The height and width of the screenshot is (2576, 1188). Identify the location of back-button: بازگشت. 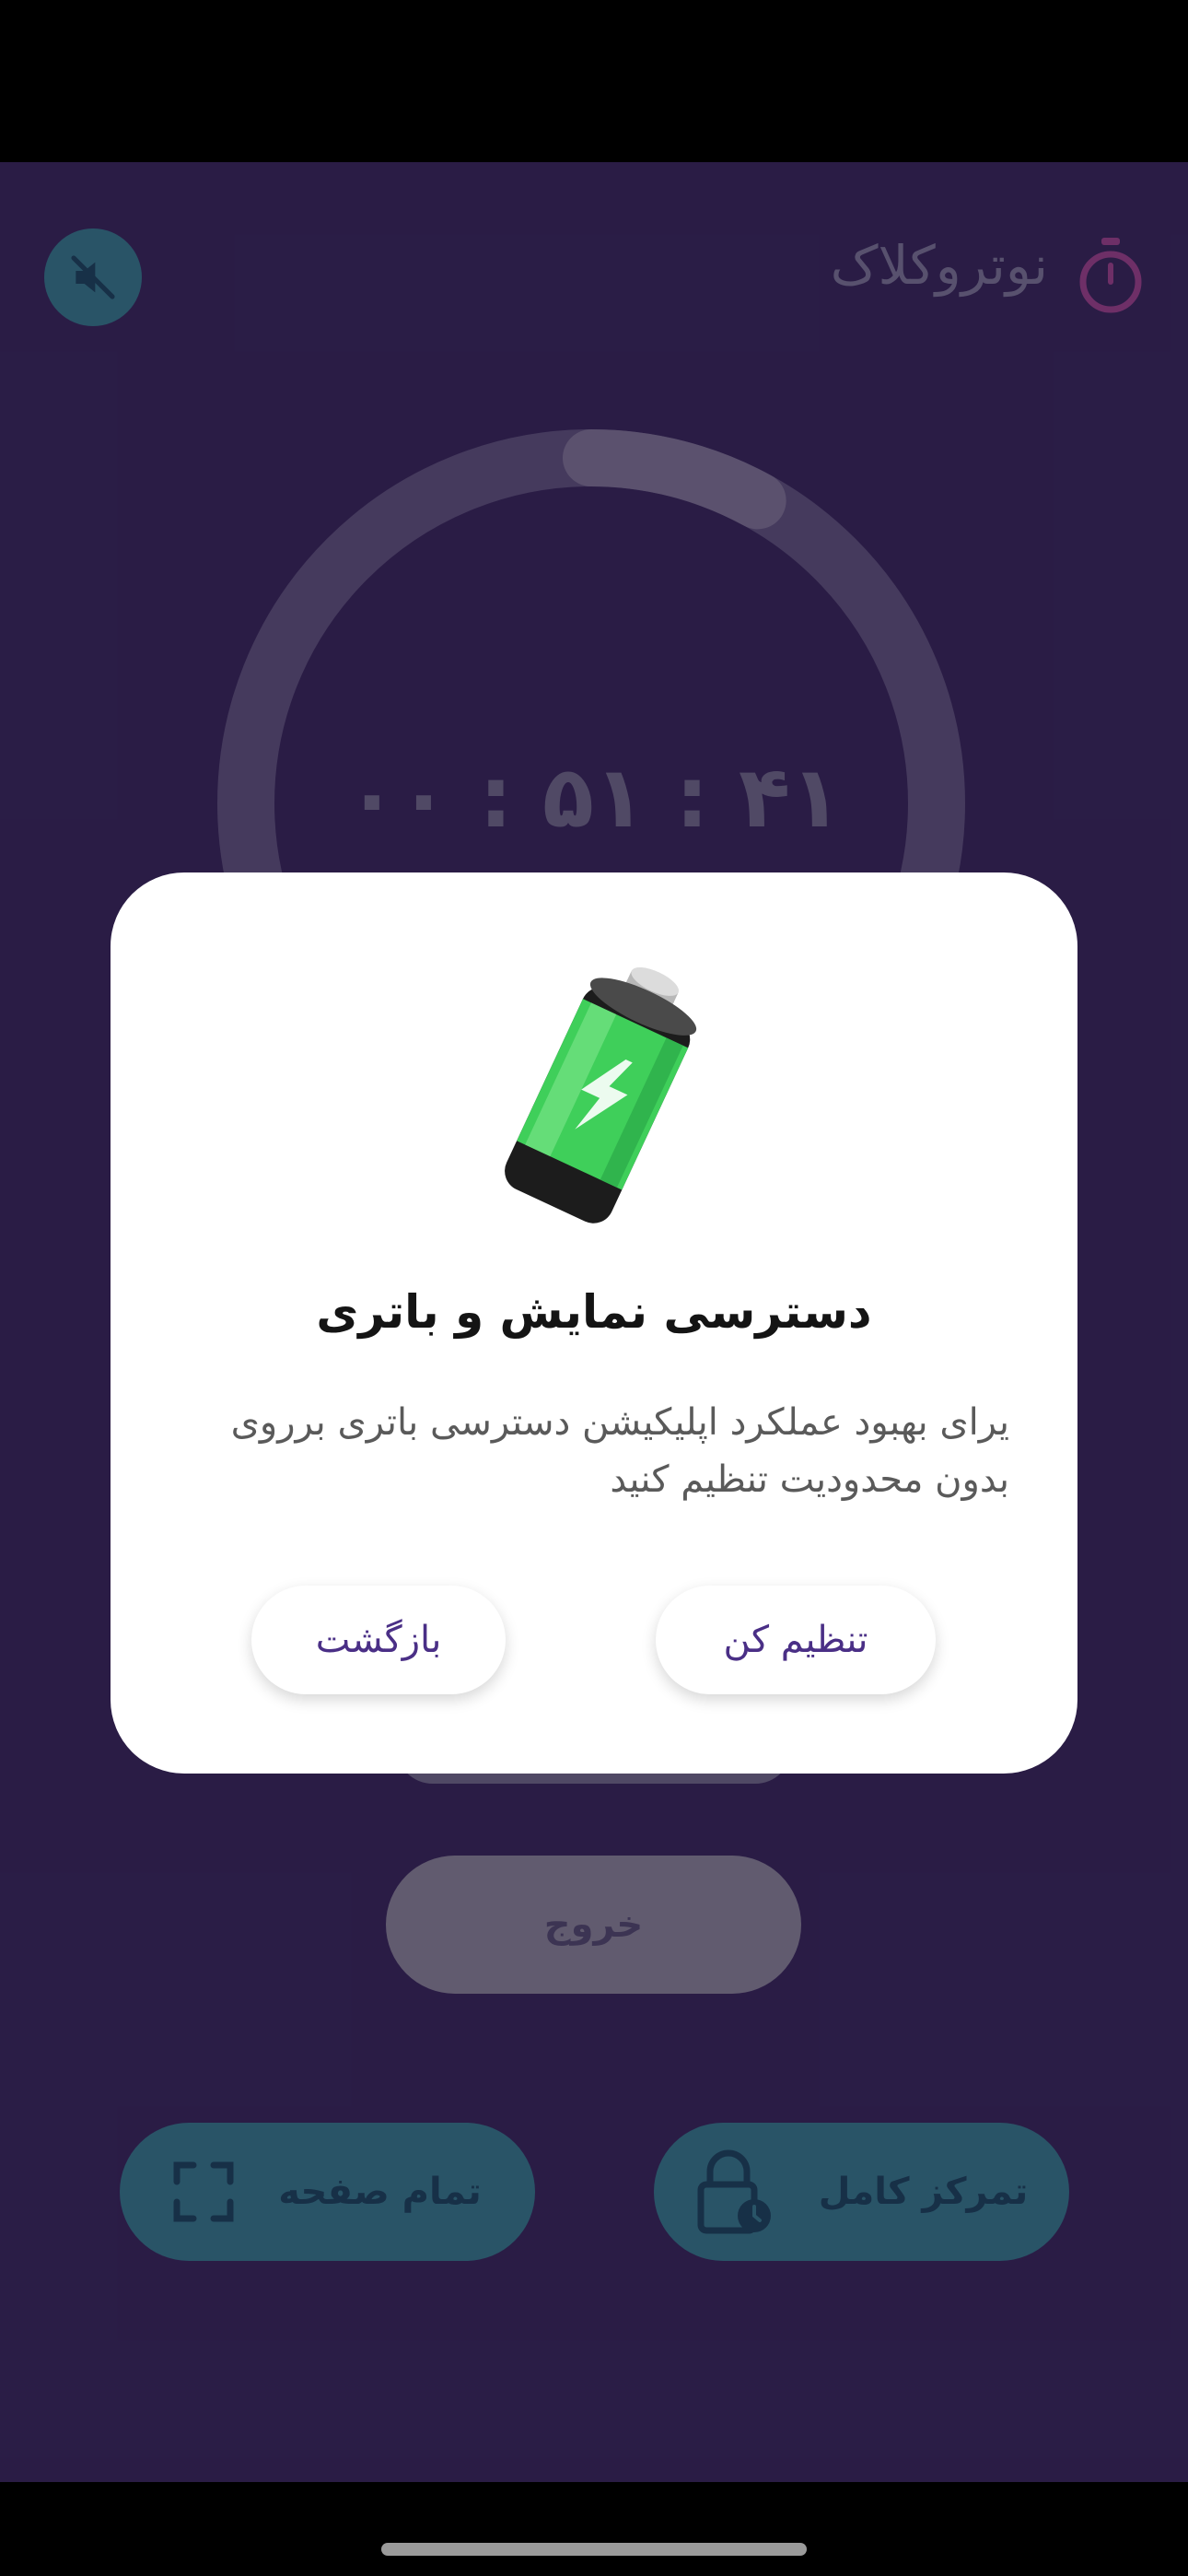
(378, 1640).